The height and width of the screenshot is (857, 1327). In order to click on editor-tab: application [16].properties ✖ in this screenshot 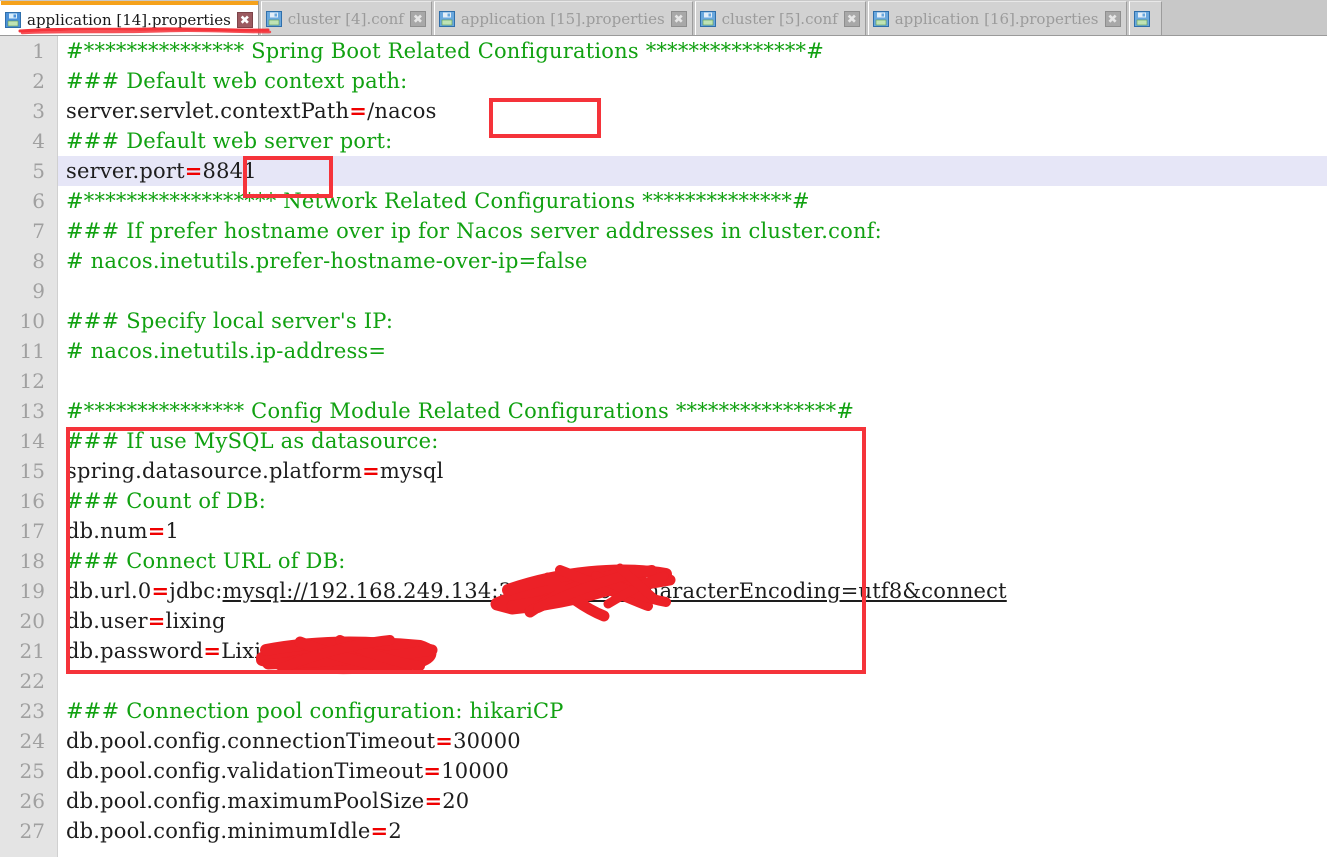, I will do `click(997, 18)`.